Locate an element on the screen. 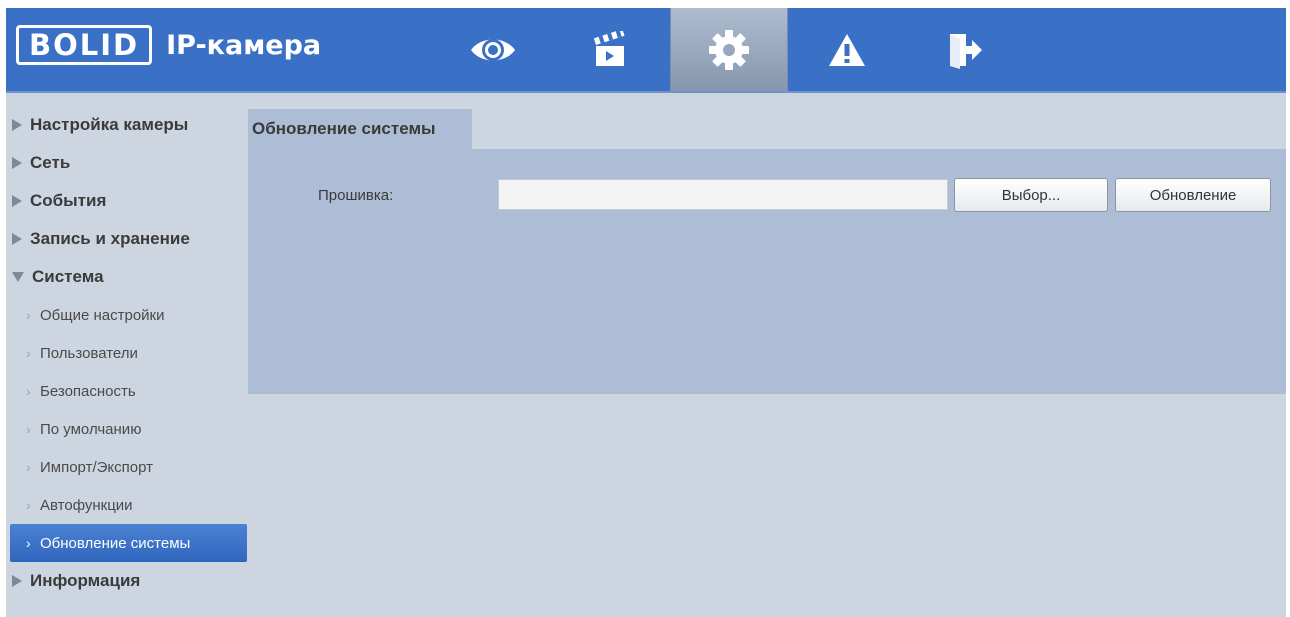 This screenshot has height=617, width=1290. sidebar-item-camera-settings: Настройка камеры is located at coordinates (127, 125).